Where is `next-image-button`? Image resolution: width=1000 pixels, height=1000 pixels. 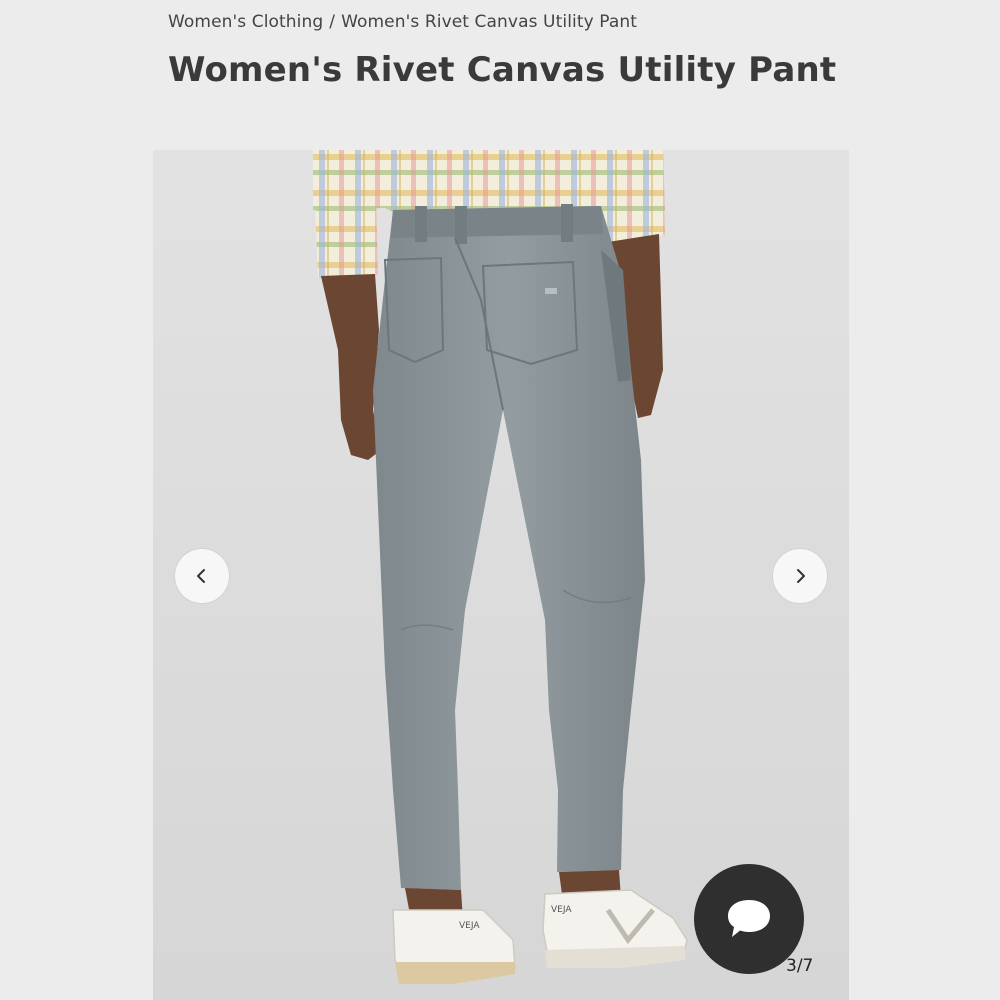
next-image-button is located at coordinates (800, 576).